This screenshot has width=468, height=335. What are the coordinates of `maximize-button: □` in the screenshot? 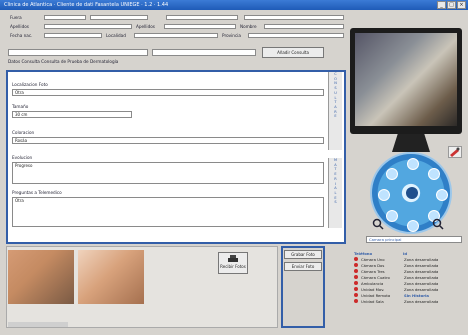 It's located at (451, 5).